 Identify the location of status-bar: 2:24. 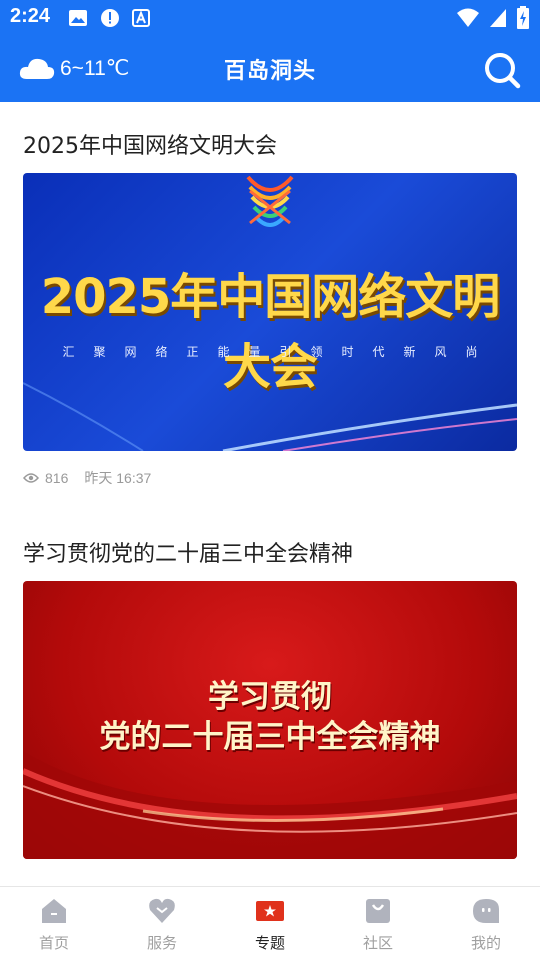
(270, 18).